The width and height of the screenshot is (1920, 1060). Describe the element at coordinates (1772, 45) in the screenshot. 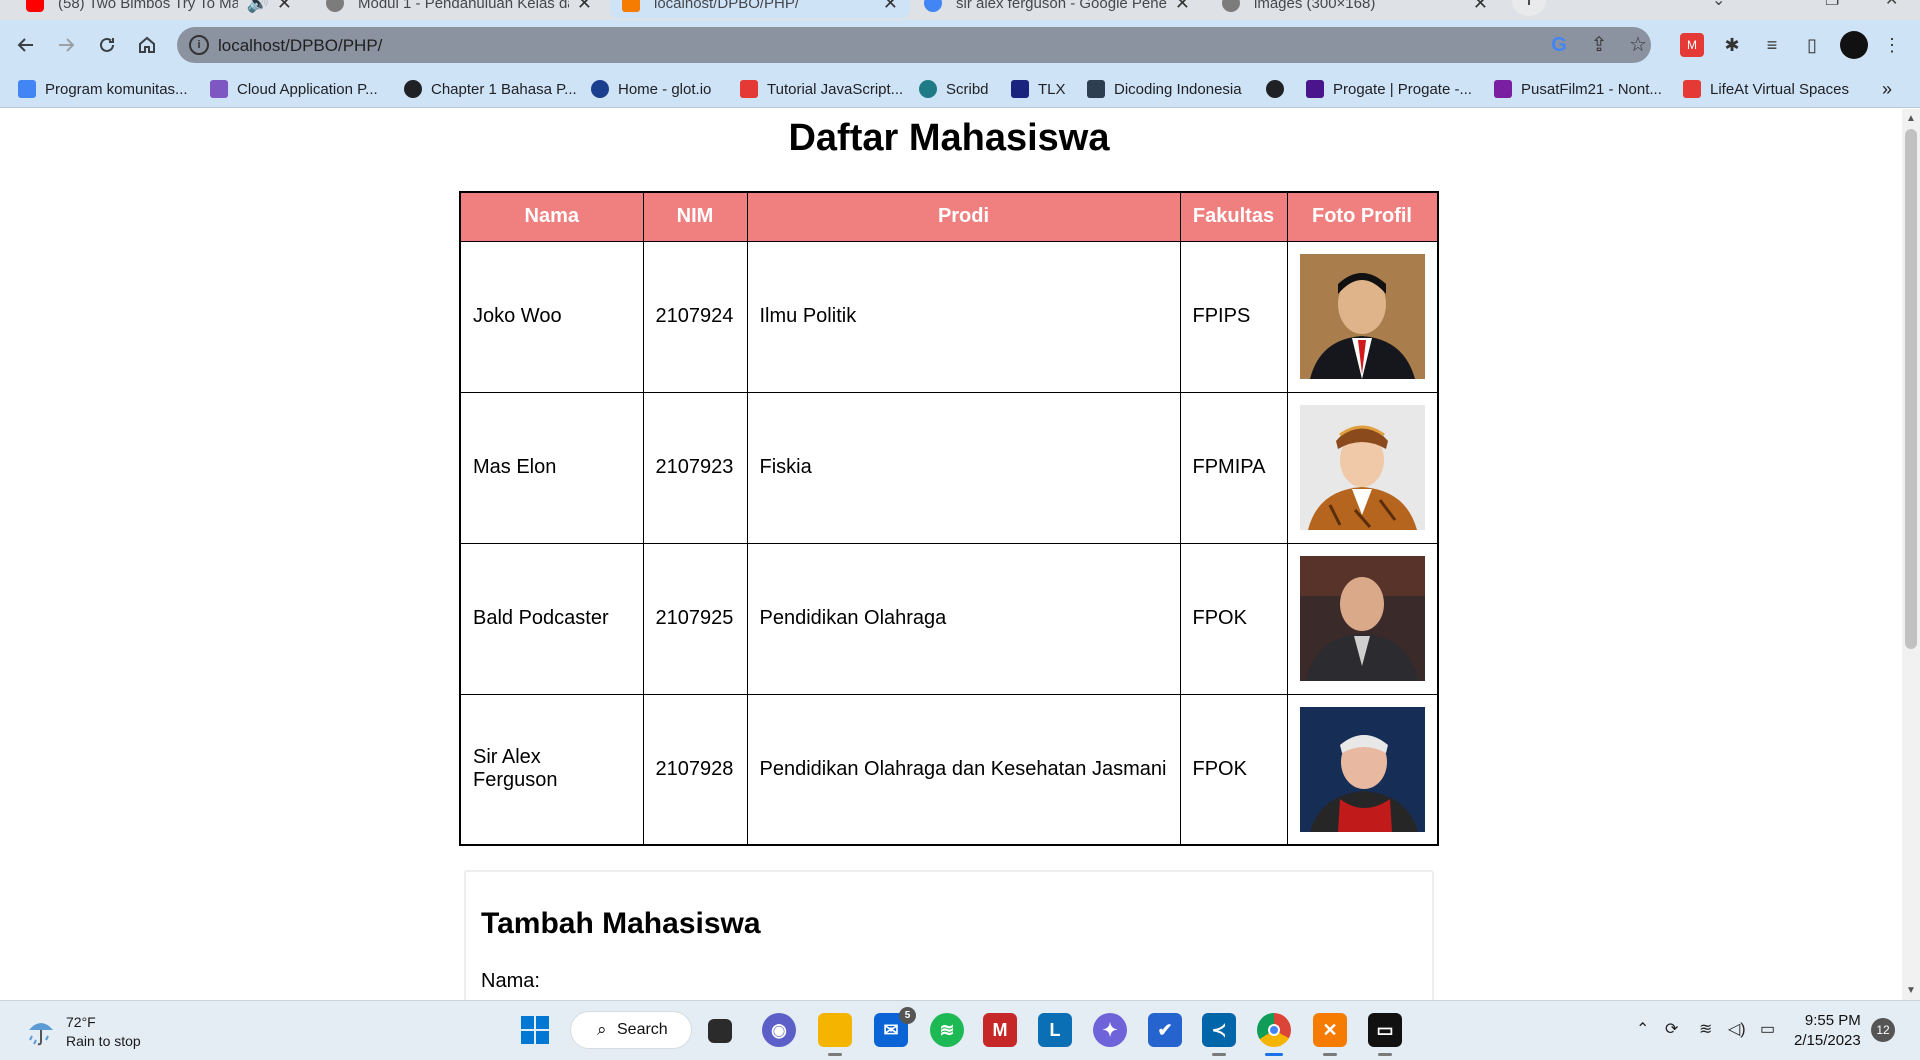

I see `media-control-icon: ≡` at that location.